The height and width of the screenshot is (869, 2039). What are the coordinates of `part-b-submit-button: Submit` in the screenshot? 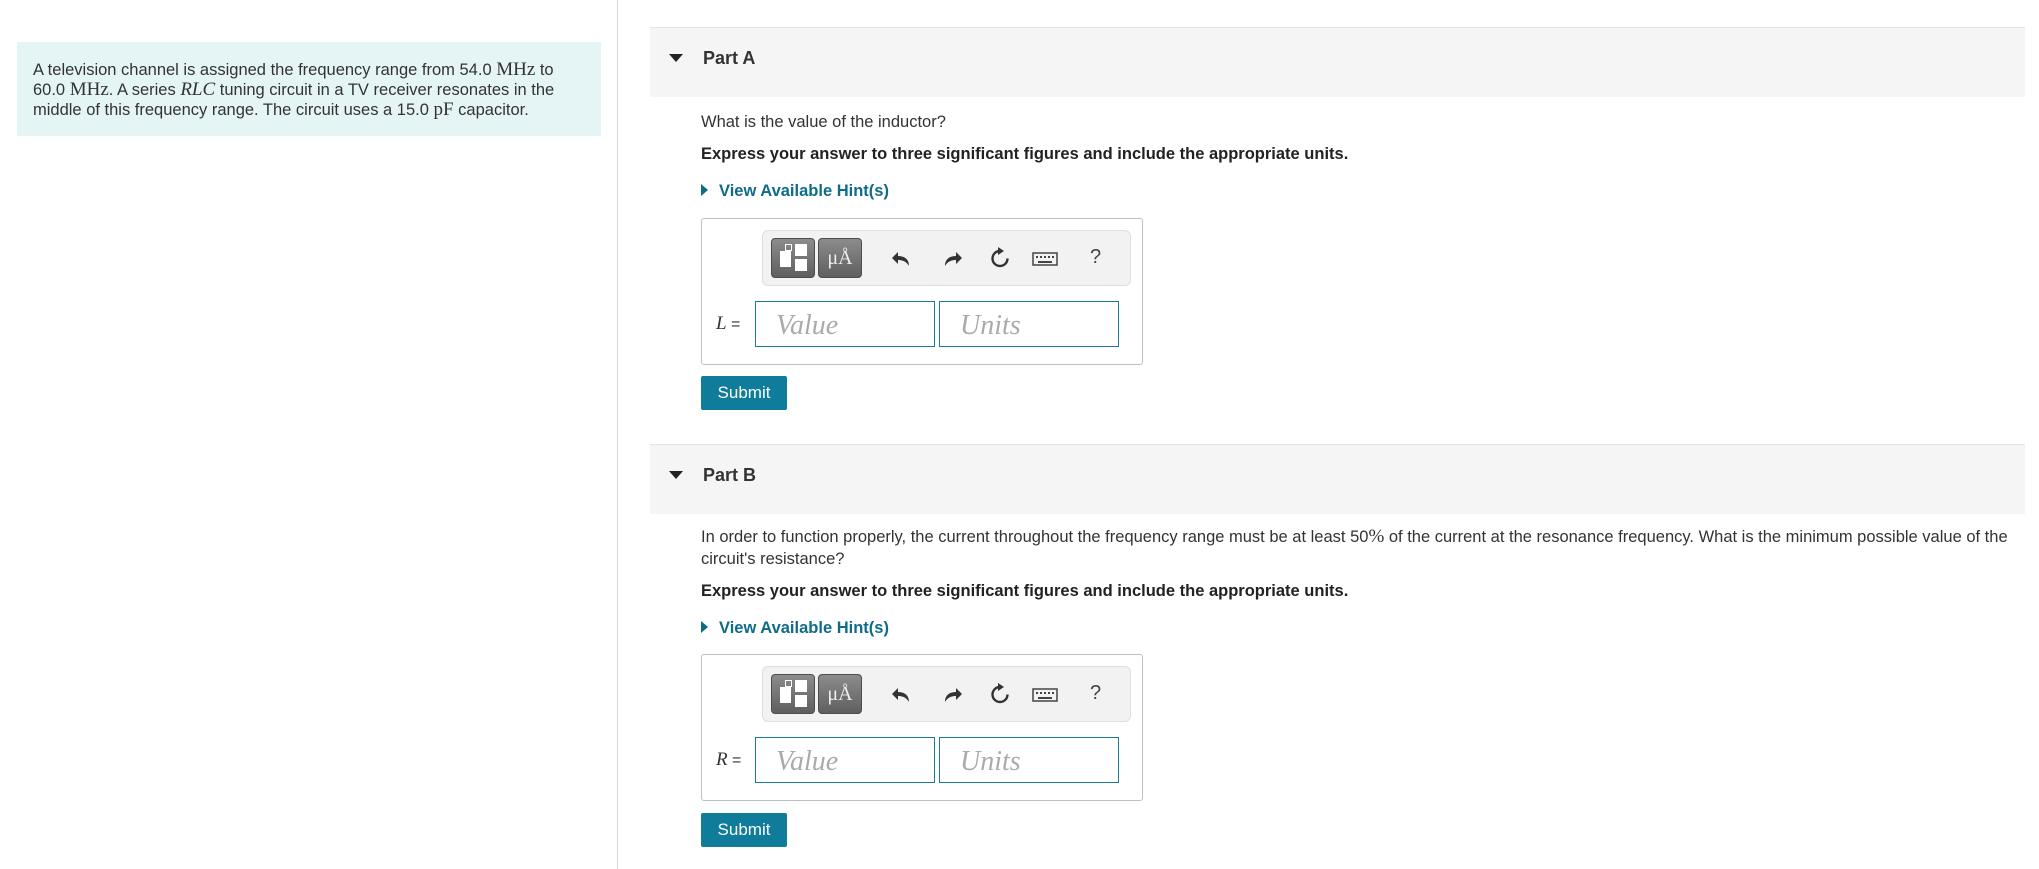 It's located at (744, 830).